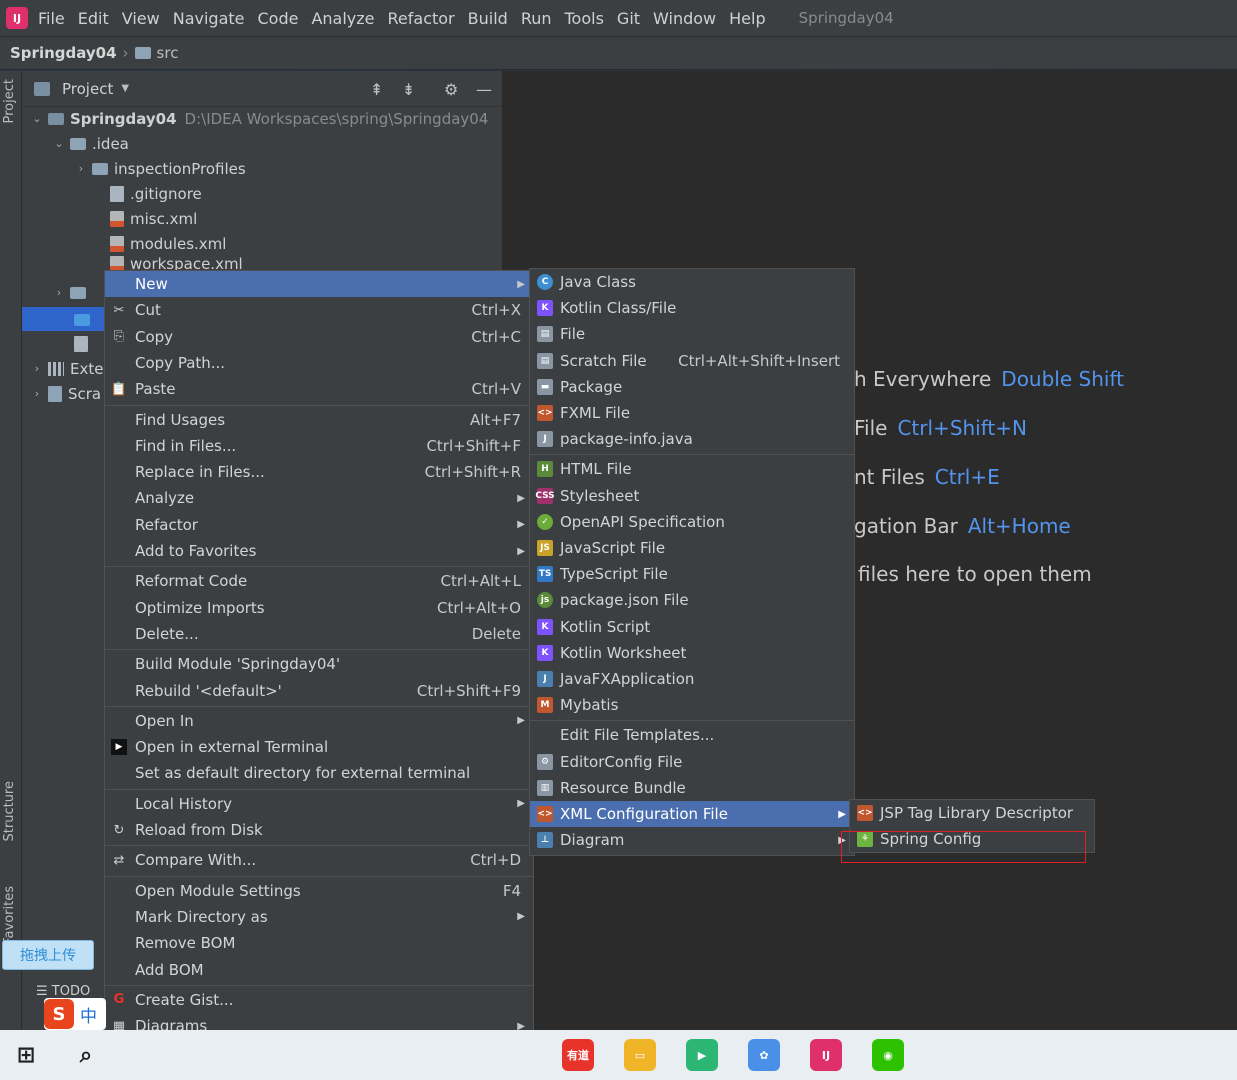  I want to click on context-menu-item: ⎘ Copy Ctrl+C, so click(319, 337).